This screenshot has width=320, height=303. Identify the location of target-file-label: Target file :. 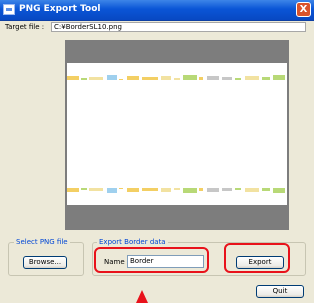
(25, 27).